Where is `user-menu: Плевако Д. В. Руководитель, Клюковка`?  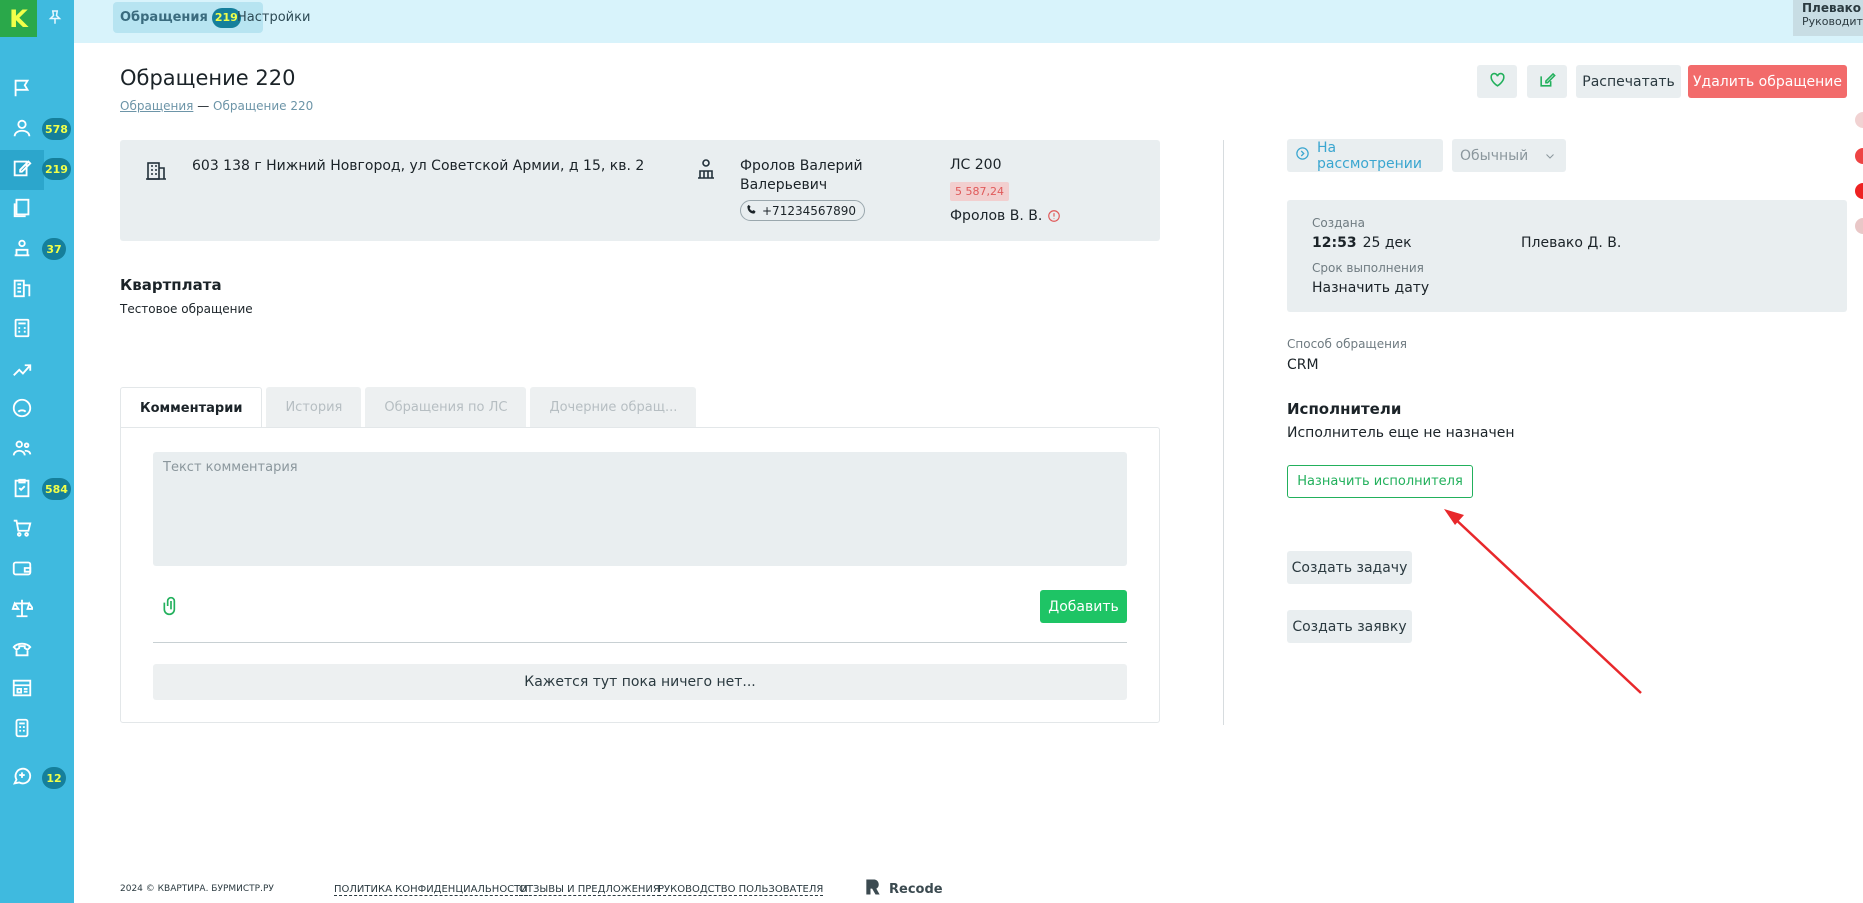 user-menu: Плевако Д. В. Руководитель, Клюковка is located at coordinates (1828, 18).